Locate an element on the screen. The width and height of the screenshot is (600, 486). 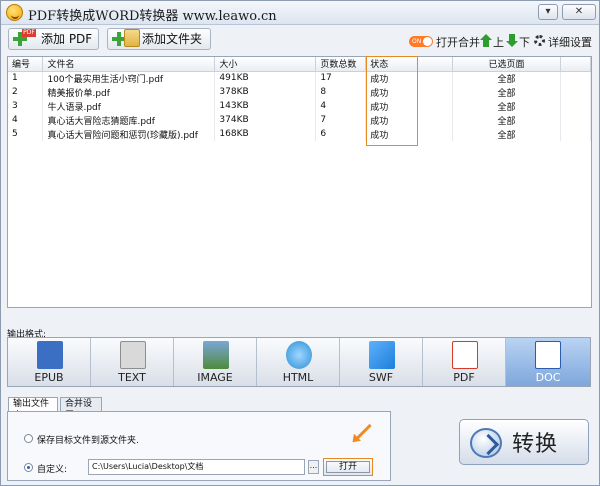
minimize-button: ▾ is located at coordinates (548, 12).